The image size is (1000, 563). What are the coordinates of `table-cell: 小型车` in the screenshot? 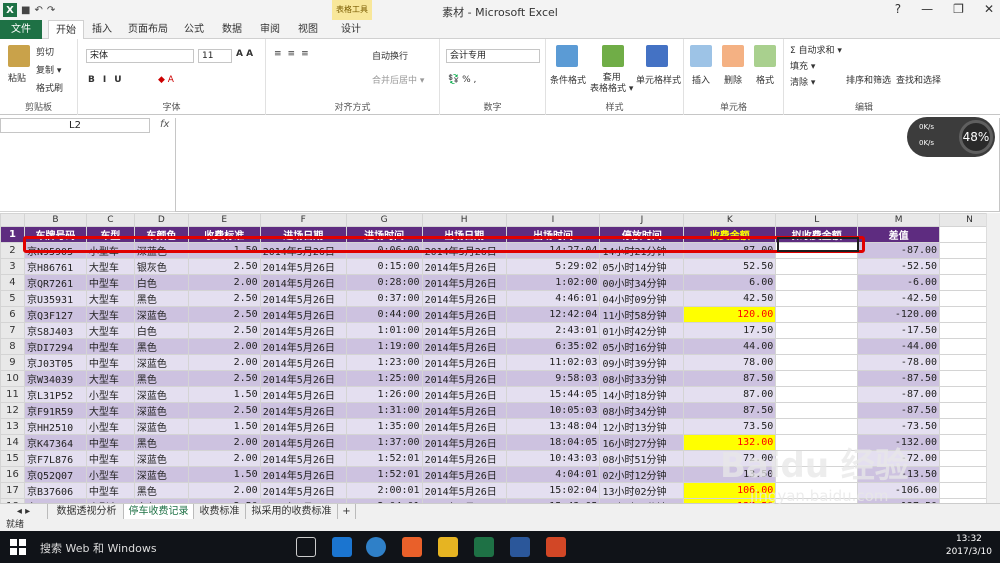 It's located at (110, 474).